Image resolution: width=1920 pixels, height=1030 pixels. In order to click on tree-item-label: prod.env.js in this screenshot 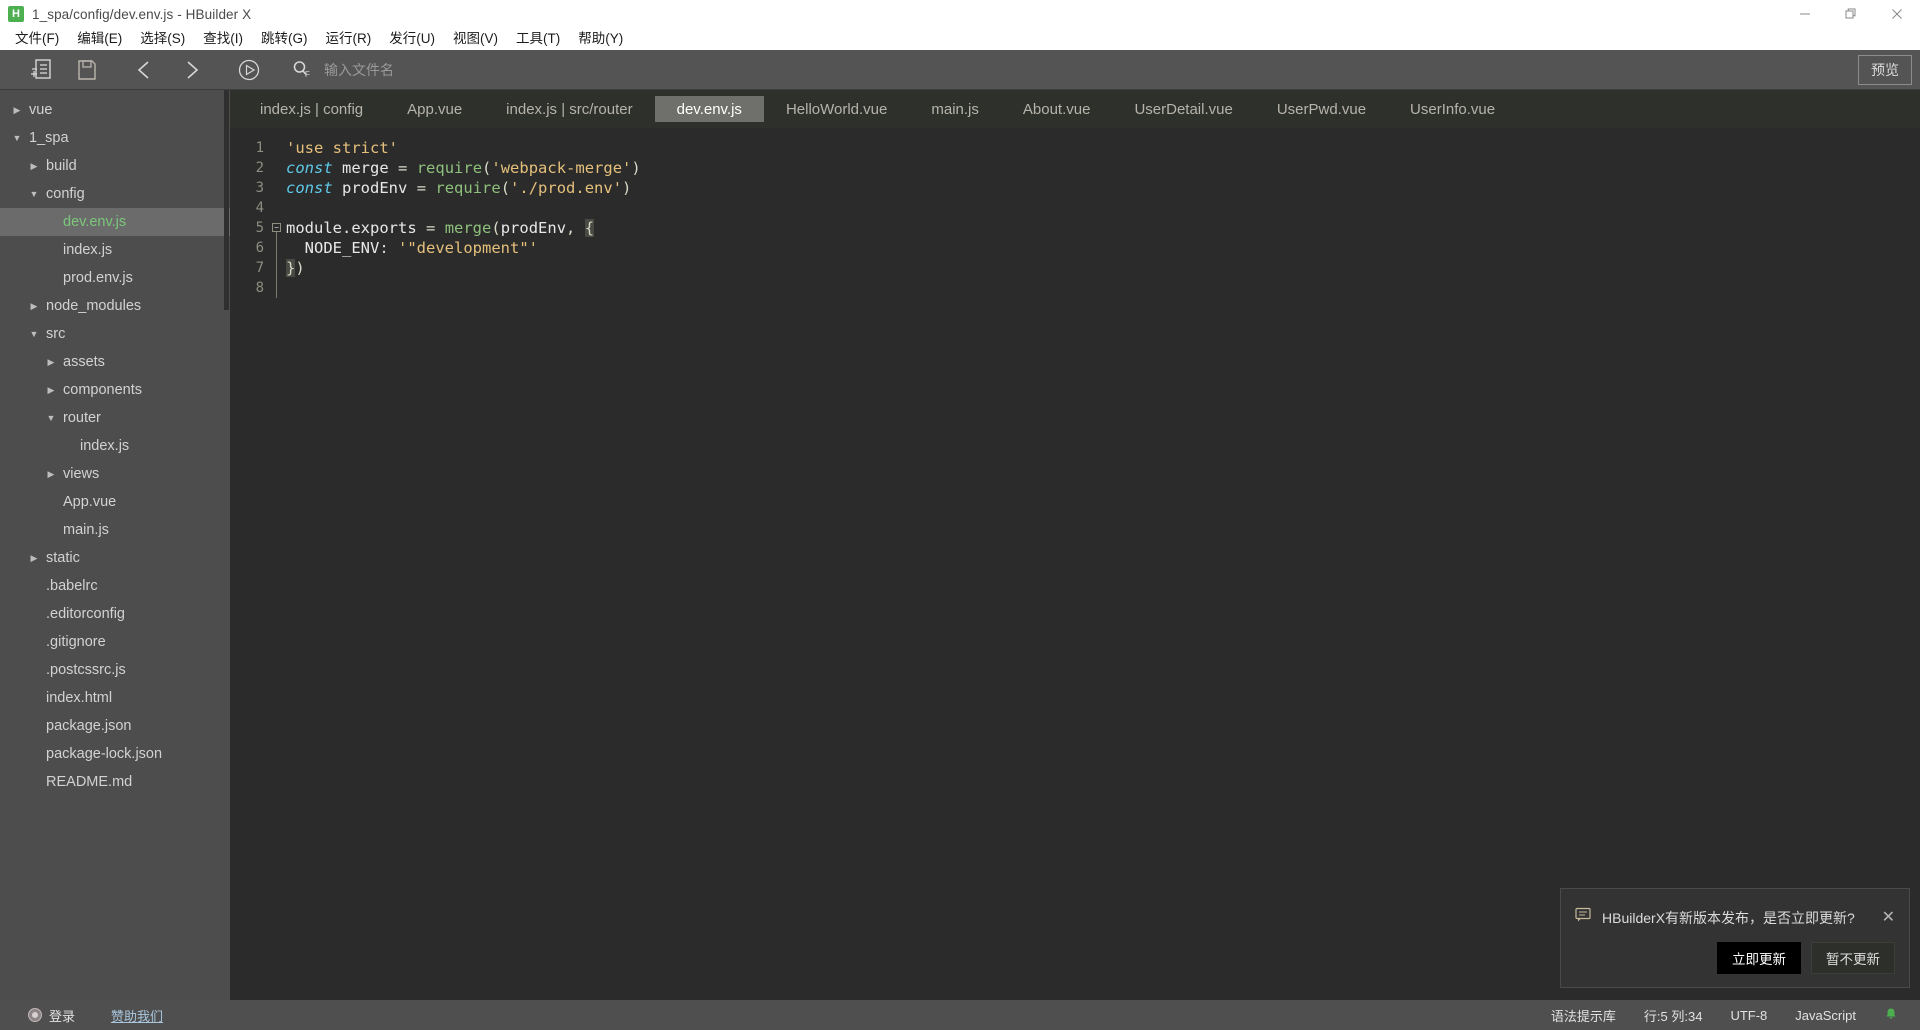, I will do `click(98, 278)`.